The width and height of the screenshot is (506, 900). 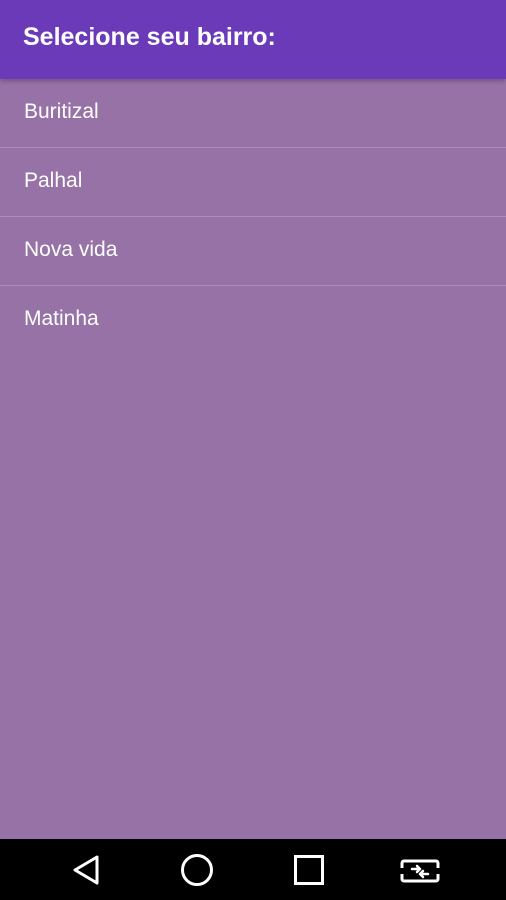 I want to click on back-button, so click(x=86, y=869).